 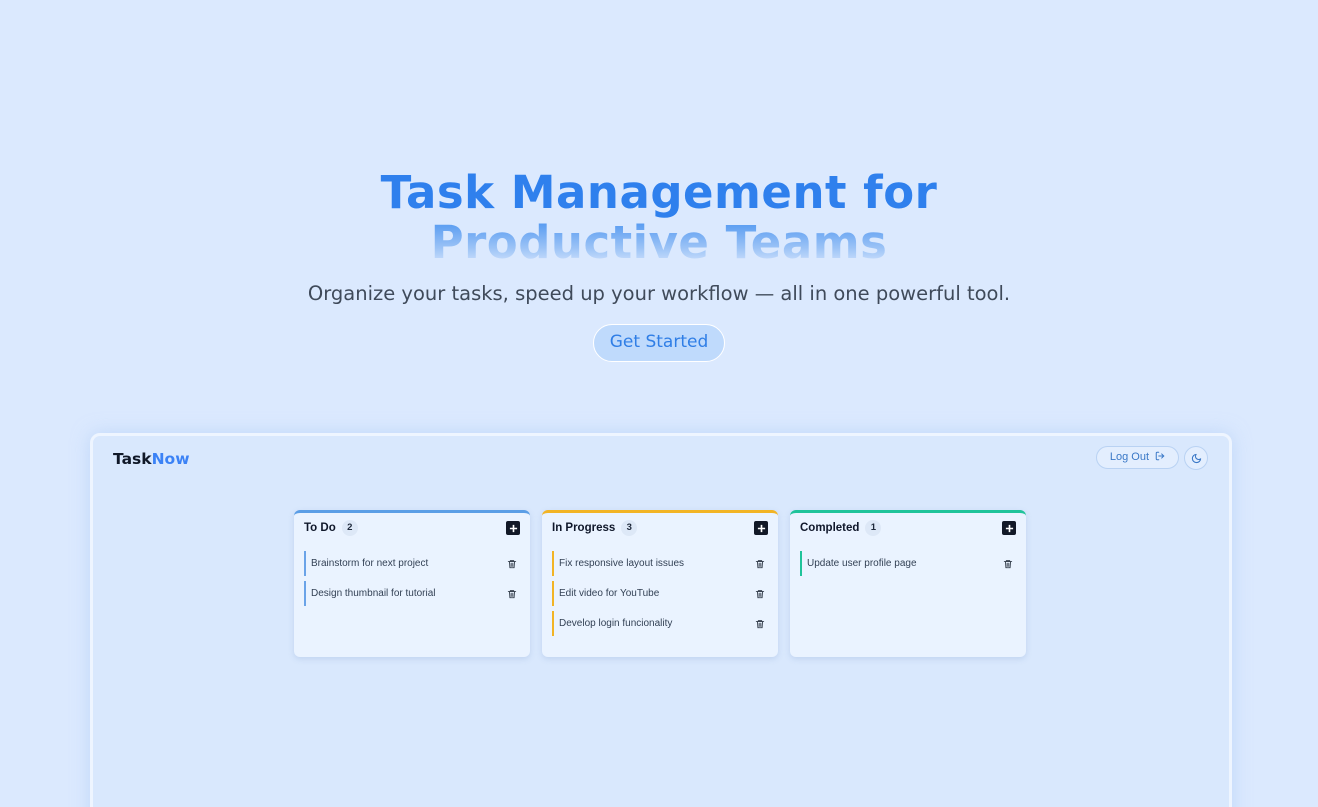 What do you see at coordinates (1160, 456) in the screenshot?
I see `logout-icon` at bounding box center [1160, 456].